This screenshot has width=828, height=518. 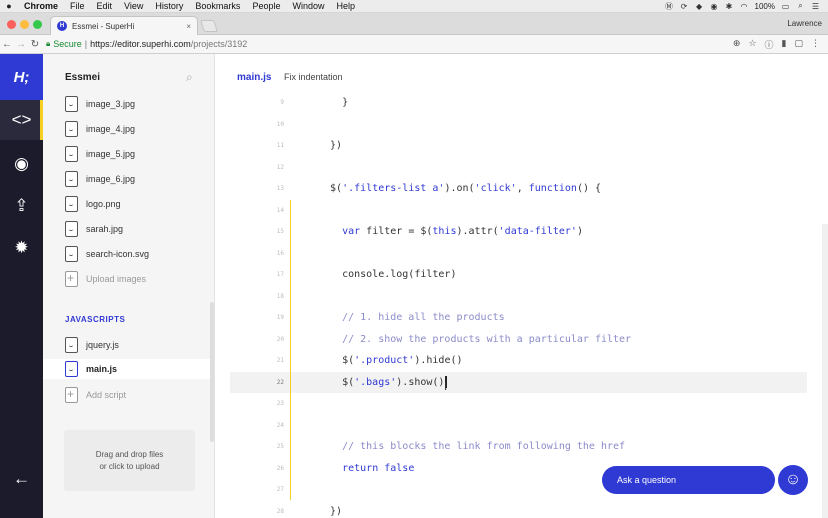 I want to click on status-sync-icon: ⟳, so click(x=684, y=6).